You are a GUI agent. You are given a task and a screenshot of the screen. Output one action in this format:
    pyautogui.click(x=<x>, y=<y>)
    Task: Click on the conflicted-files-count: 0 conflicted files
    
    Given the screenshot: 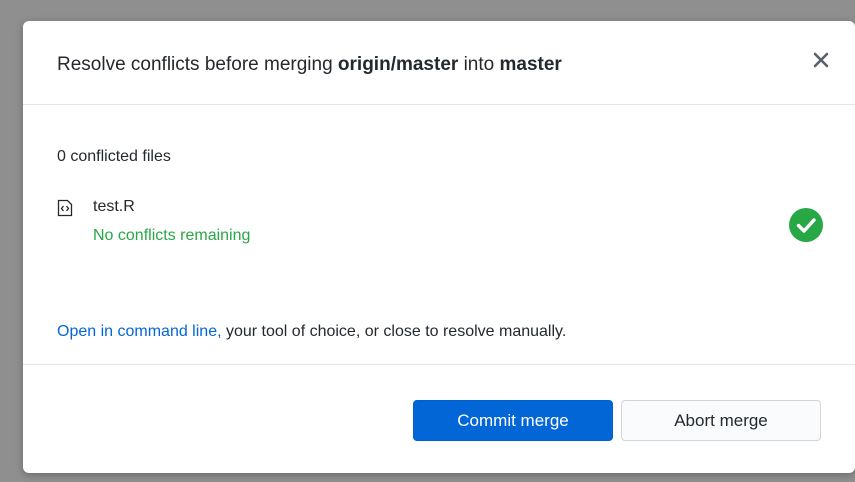 What is the action you would take?
    pyautogui.click(x=114, y=156)
    